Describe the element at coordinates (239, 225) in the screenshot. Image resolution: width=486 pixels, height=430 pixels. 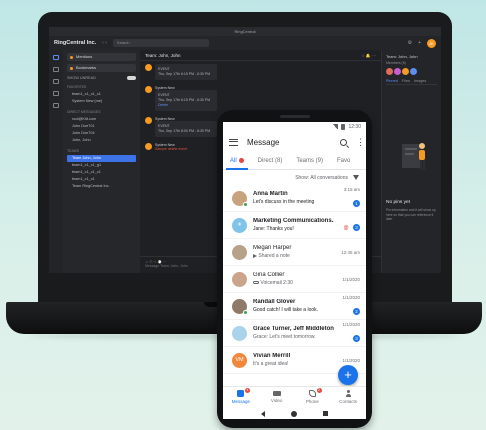
I see `group-avatar: ✳` at that location.